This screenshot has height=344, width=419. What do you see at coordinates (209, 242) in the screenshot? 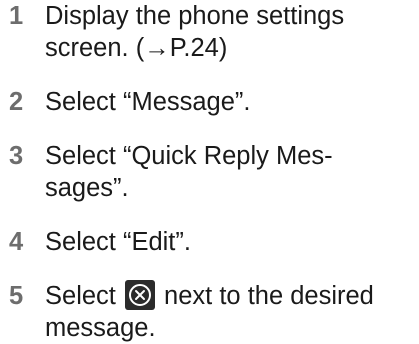
I see `step-4: 4 Select “Edit”.` at bounding box center [209, 242].